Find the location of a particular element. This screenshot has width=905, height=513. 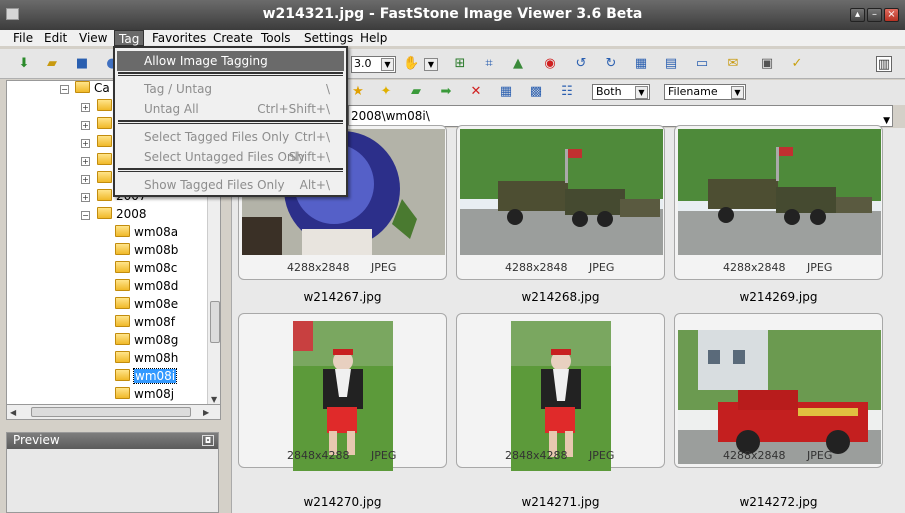

scroll-left-icon: ◀ is located at coordinates (13, 412).